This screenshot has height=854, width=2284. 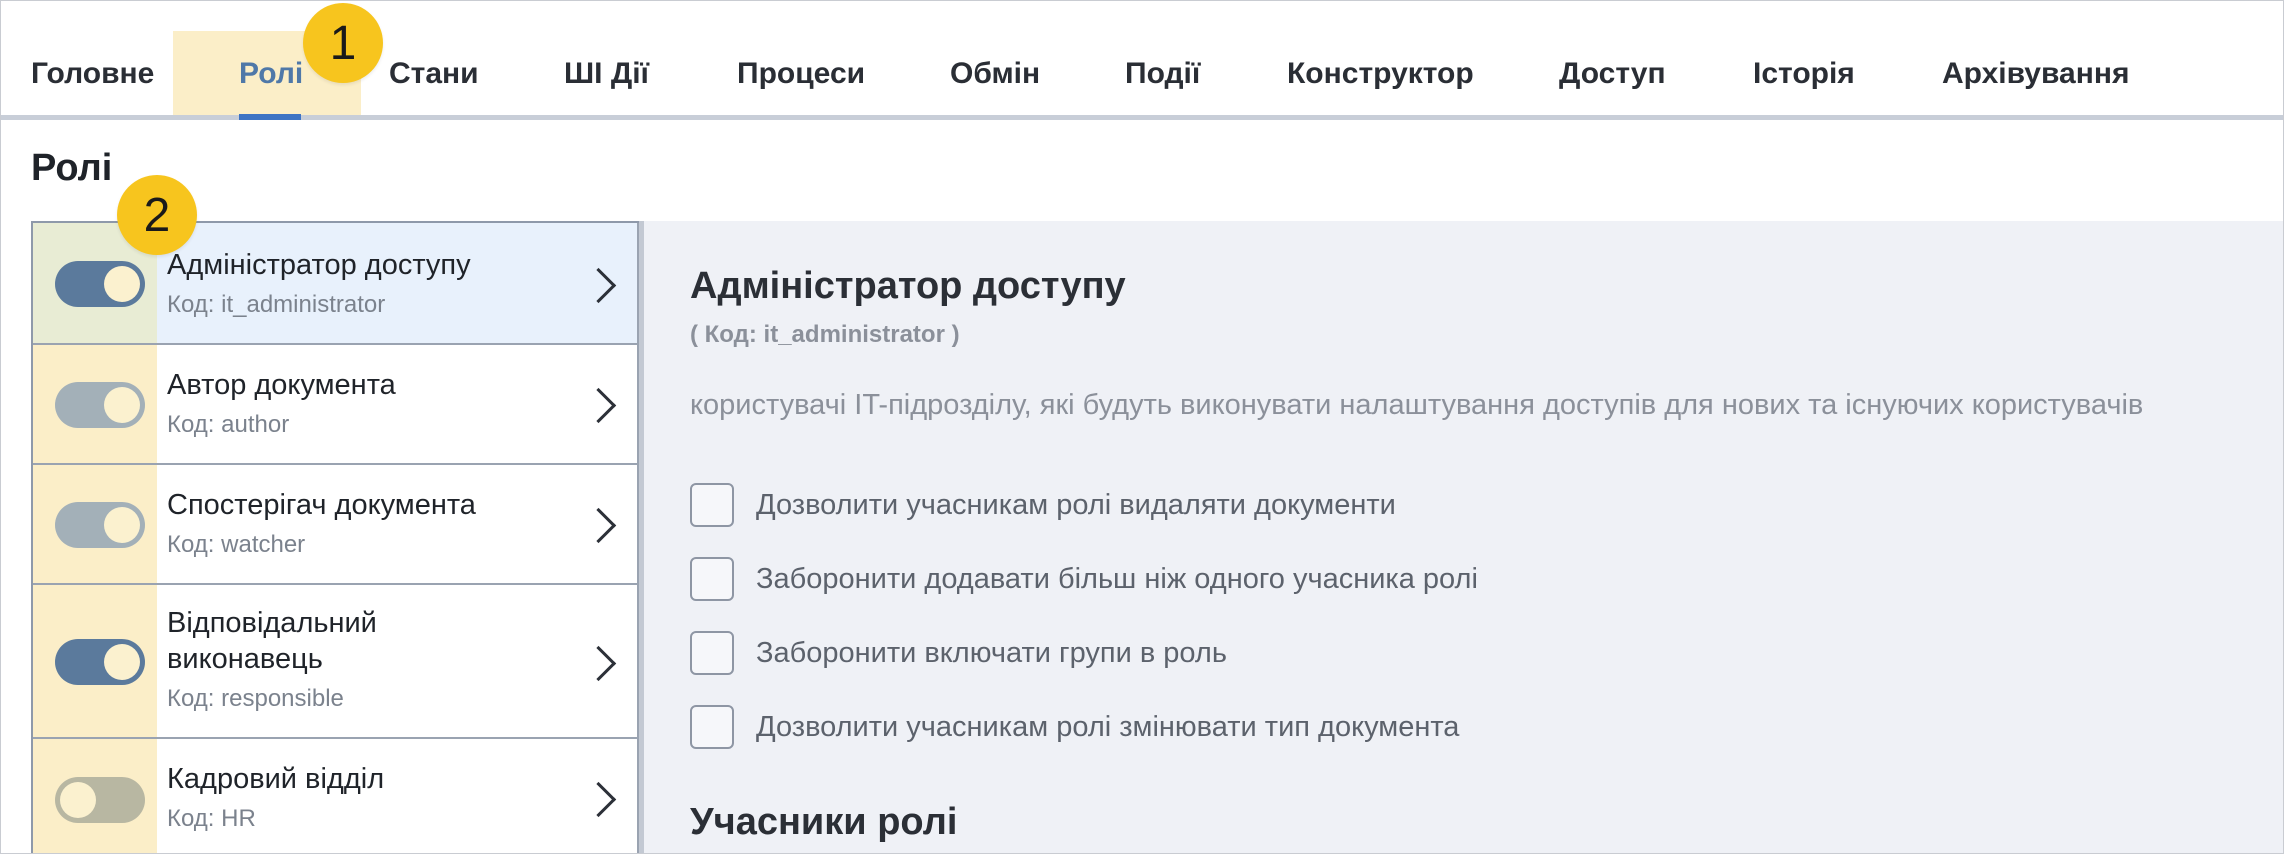 What do you see at coordinates (92, 74) in the screenshot?
I see `tab-main: Головне` at bounding box center [92, 74].